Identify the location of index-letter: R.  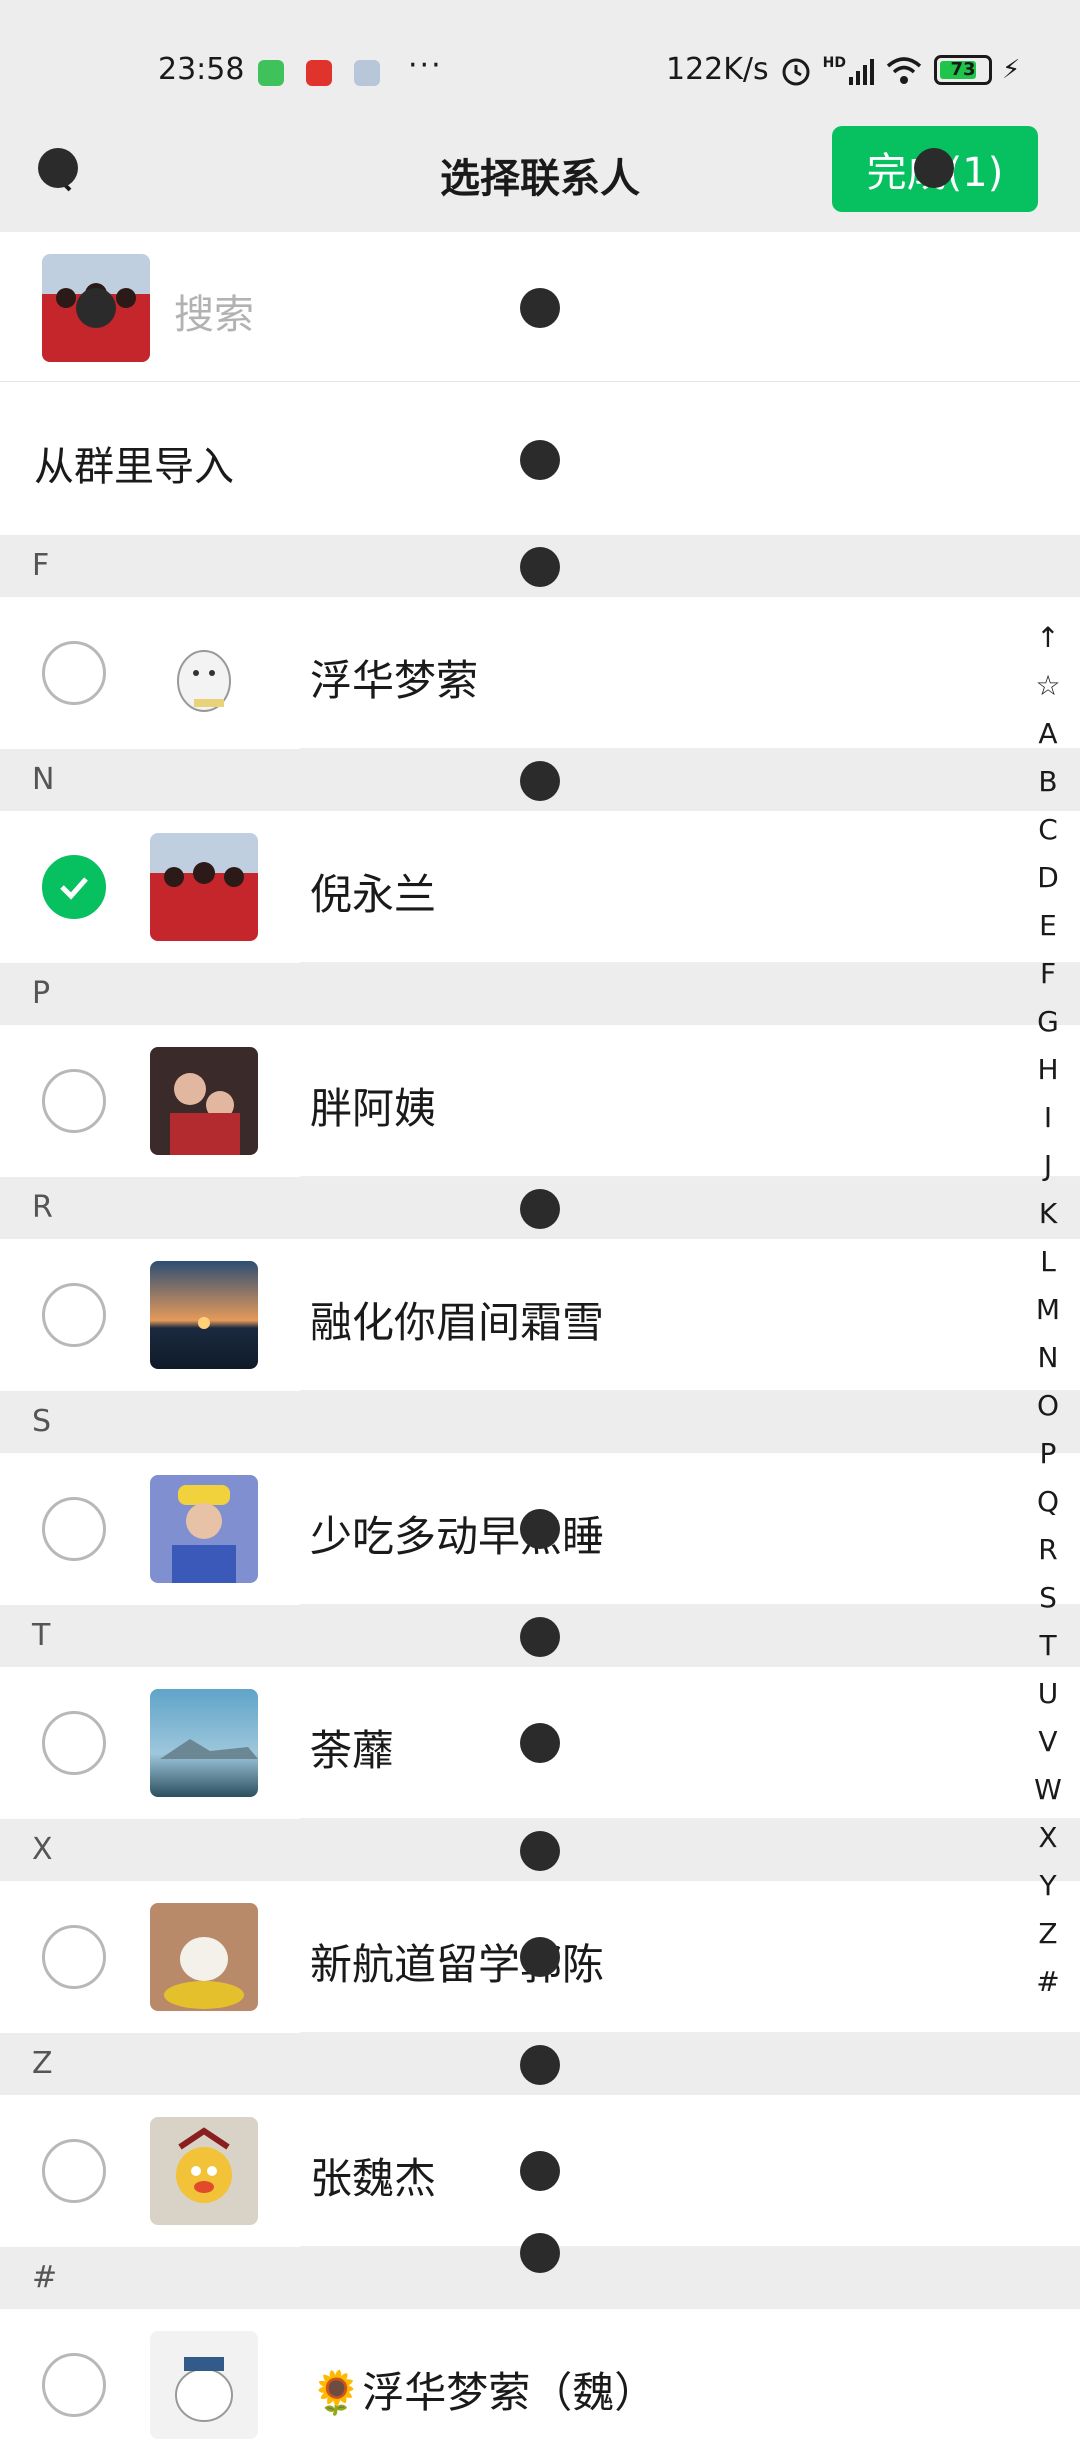
(1047, 1550).